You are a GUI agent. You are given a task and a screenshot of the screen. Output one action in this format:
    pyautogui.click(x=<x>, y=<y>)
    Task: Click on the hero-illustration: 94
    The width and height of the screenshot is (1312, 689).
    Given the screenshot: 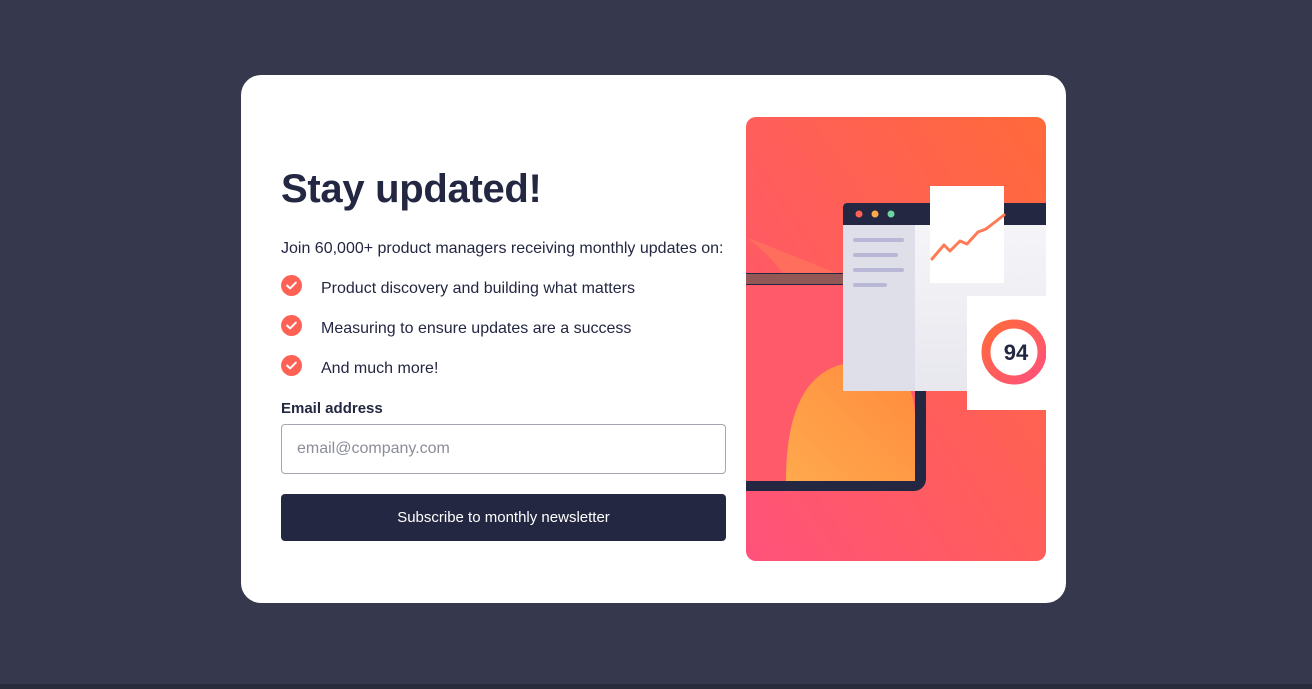 What is the action you would take?
    pyautogui.click(x=896, y=339)
    